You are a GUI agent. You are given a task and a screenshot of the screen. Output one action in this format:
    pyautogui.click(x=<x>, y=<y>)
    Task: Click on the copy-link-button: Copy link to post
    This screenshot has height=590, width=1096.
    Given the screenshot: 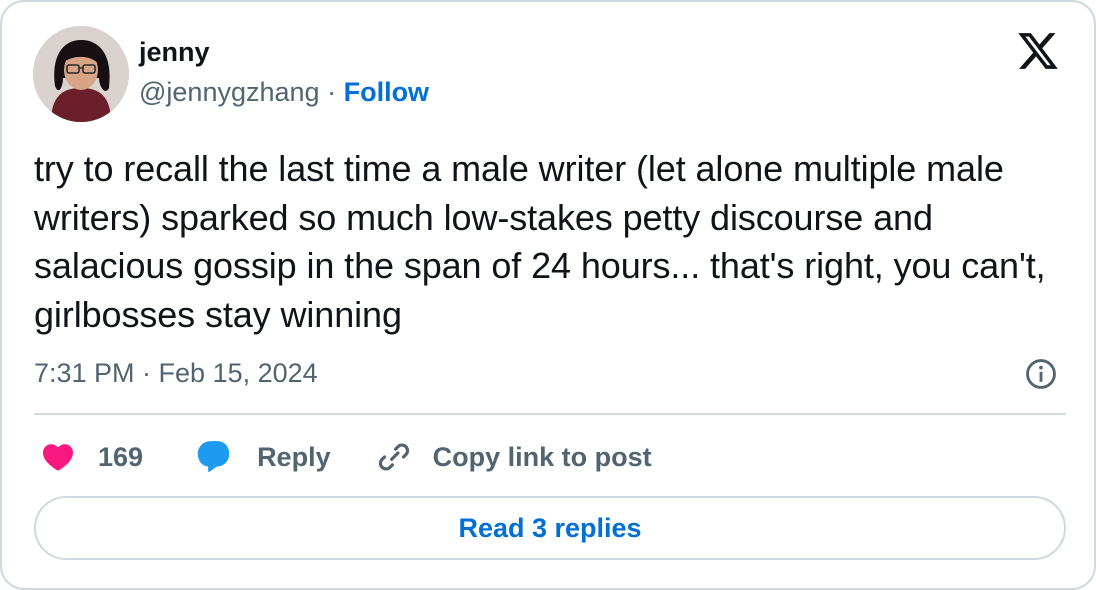 What is the action you would take?
    pyautogui.click(x=513, y=457)
    